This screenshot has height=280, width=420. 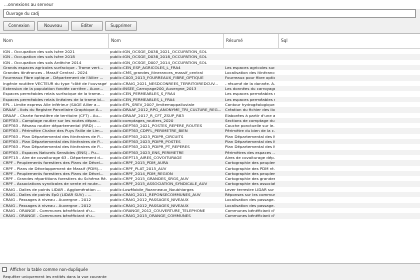 What do you see at coordinates (282, 41) in the screenshot?
I see `column-header-sql: Sql` at bounding box center [282, 41].